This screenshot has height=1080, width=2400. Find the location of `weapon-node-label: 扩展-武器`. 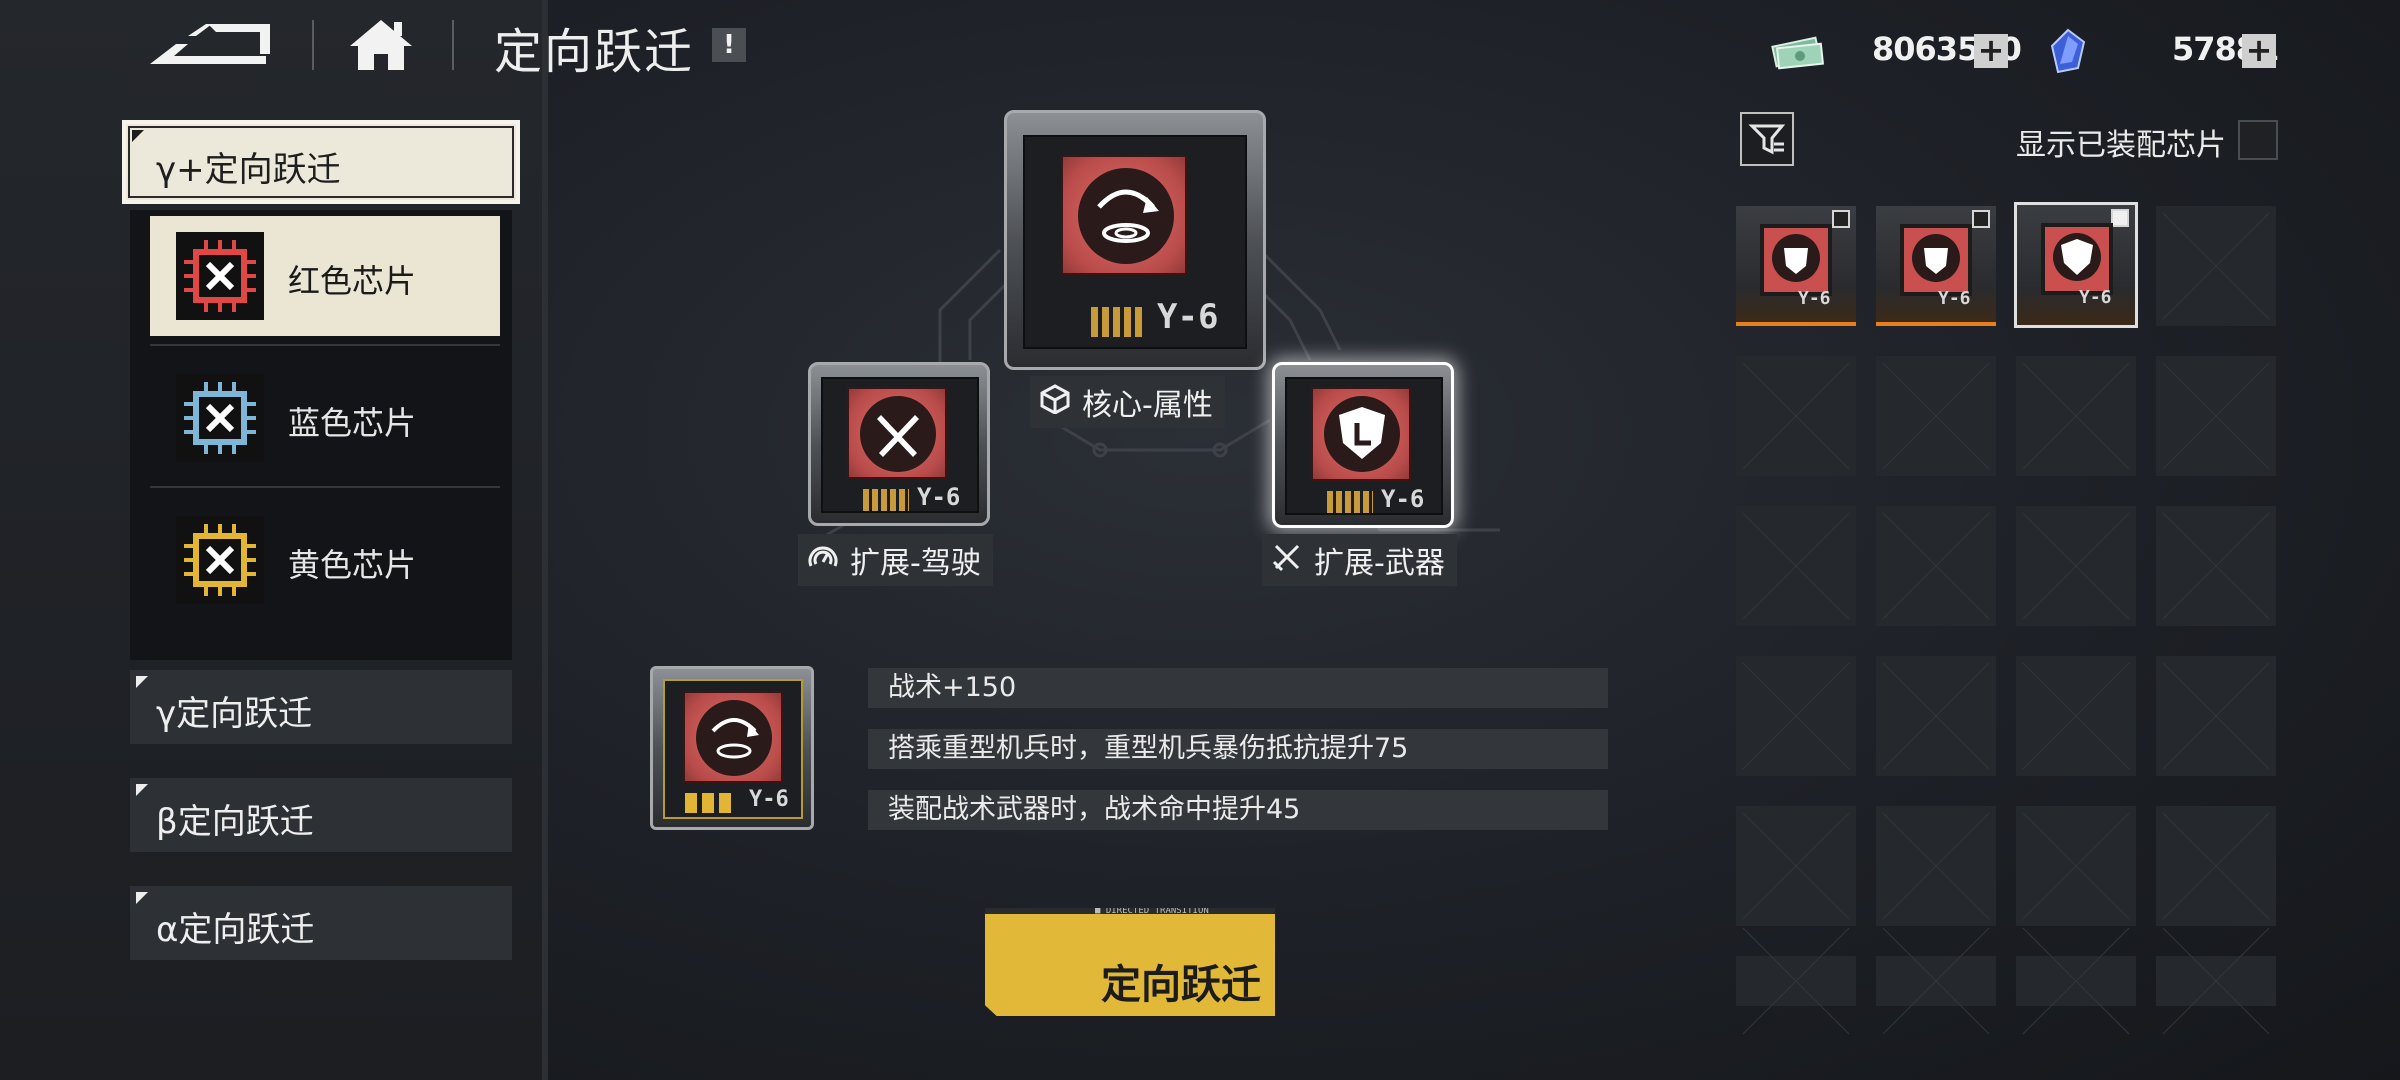

weapon-node-label: 扩展-武器 is located at coordinates (1359, 560).